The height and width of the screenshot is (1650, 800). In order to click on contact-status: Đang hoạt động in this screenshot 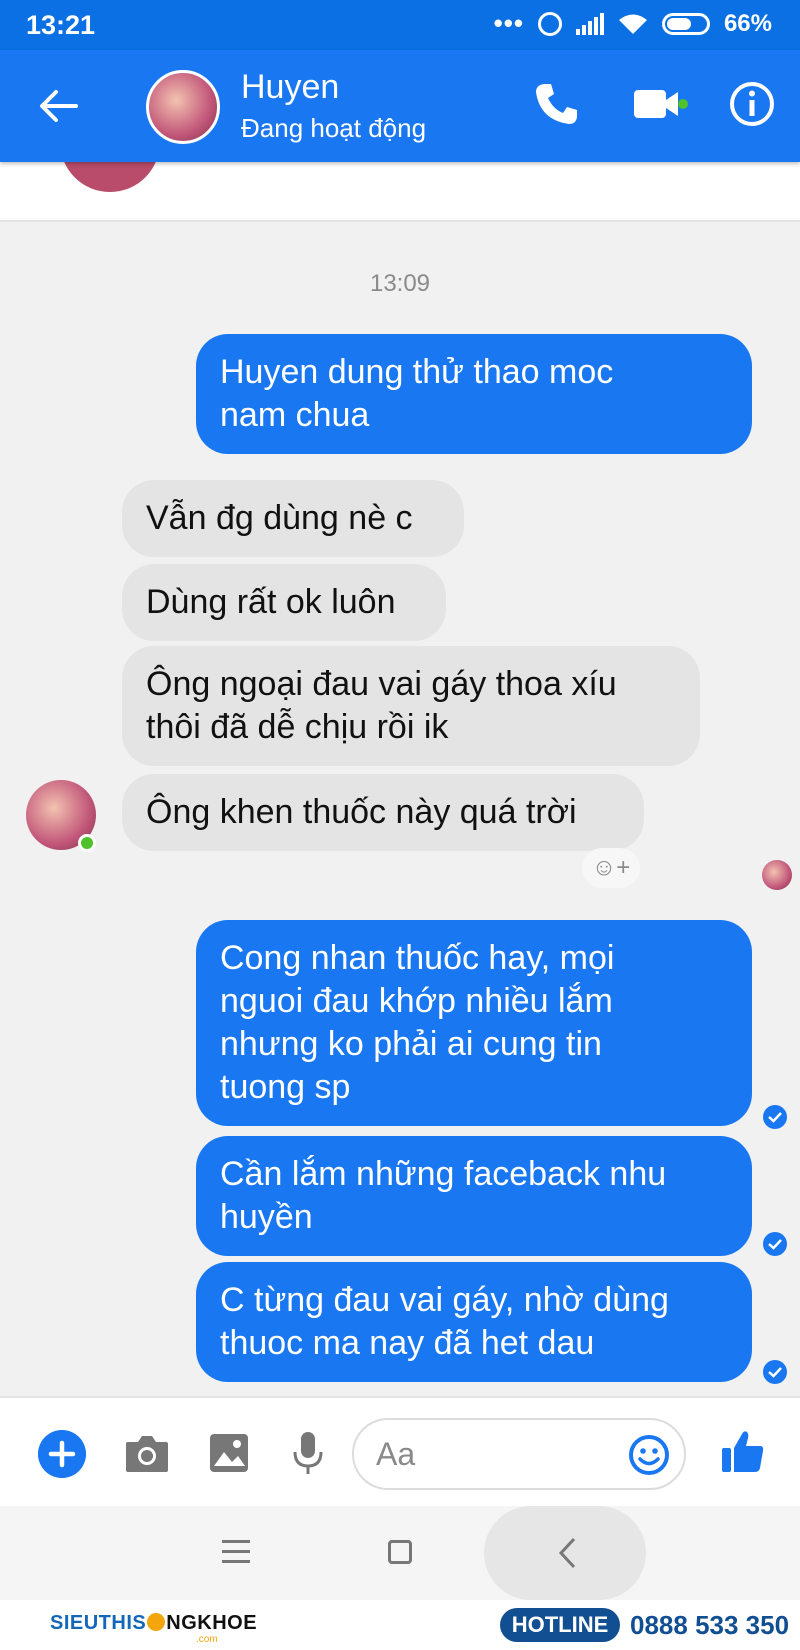, I will do `click(334, 128)`.